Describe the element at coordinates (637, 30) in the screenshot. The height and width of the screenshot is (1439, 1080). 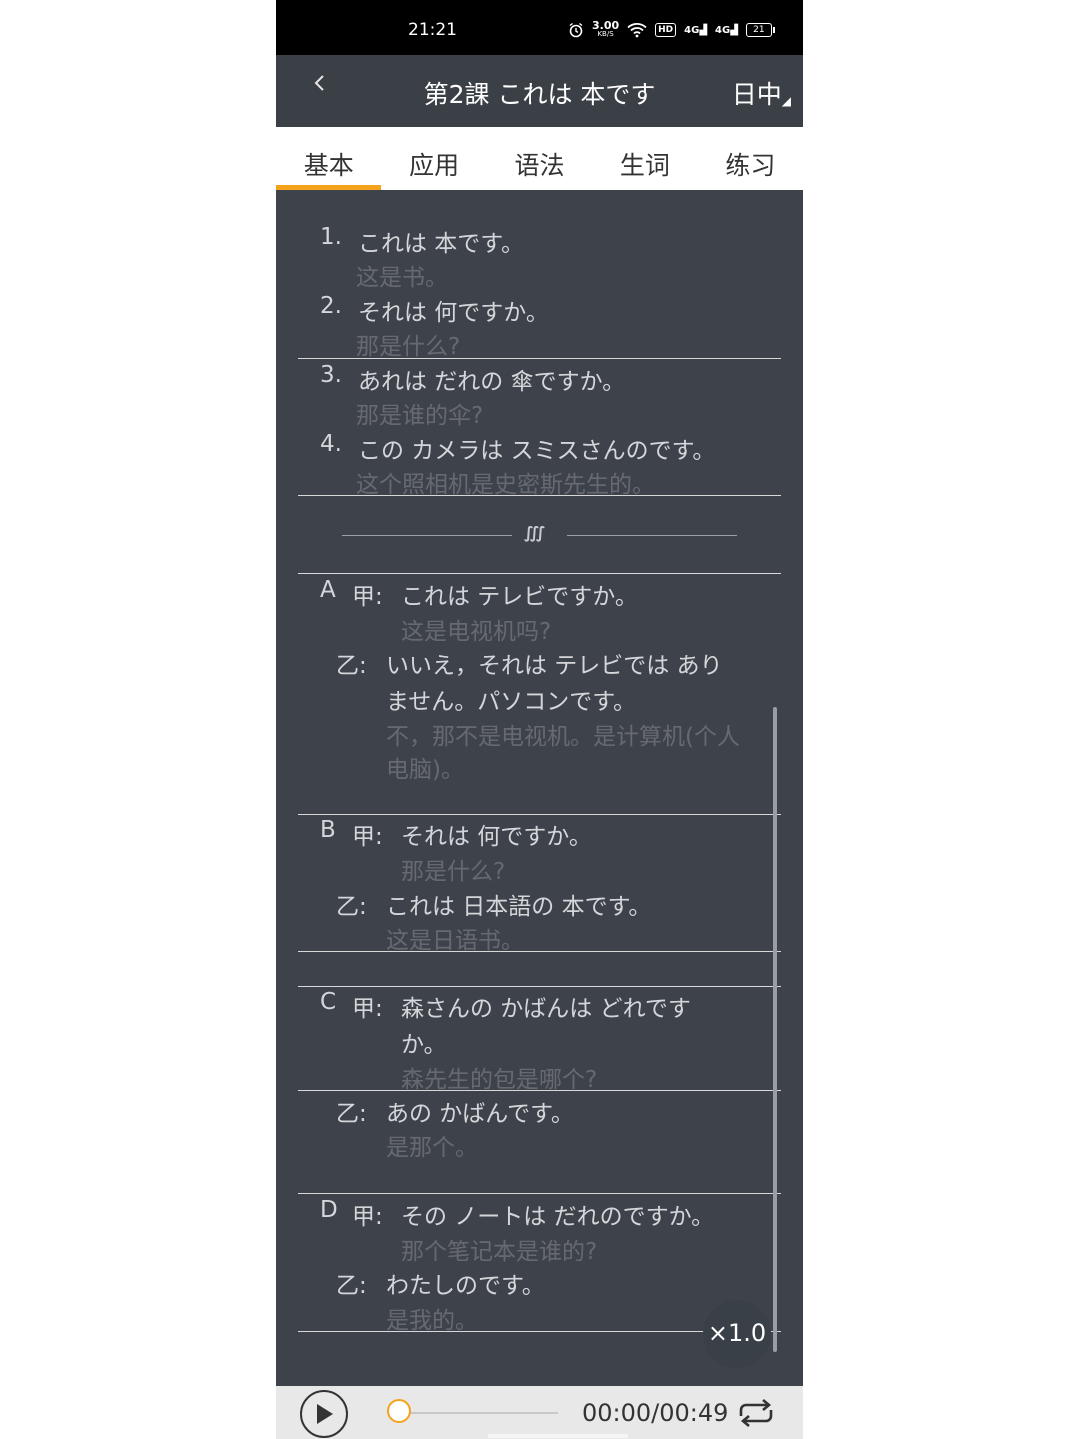
I see `wifi-icon` at that location.